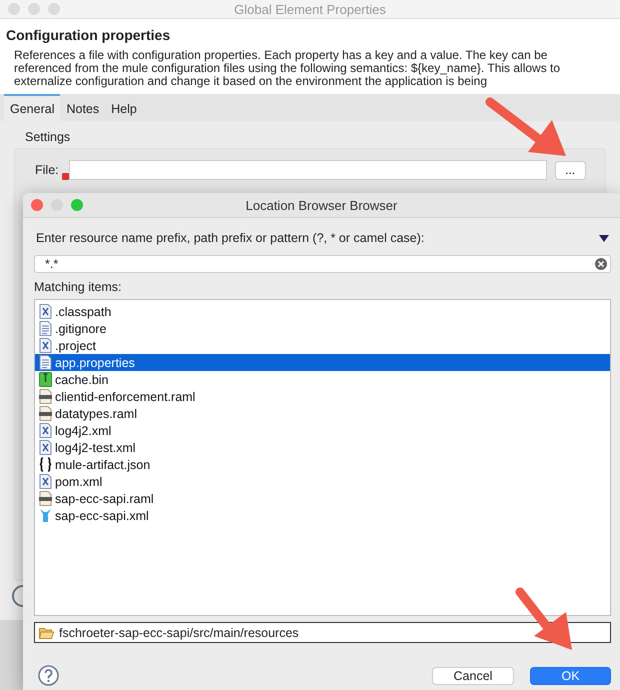 Image resolution: width=620 pixels, height=690 pixels. Describe the element at coordinates (322, 205) in the screenshot. I see `dialog-title: Location Browser Browser` at that location.